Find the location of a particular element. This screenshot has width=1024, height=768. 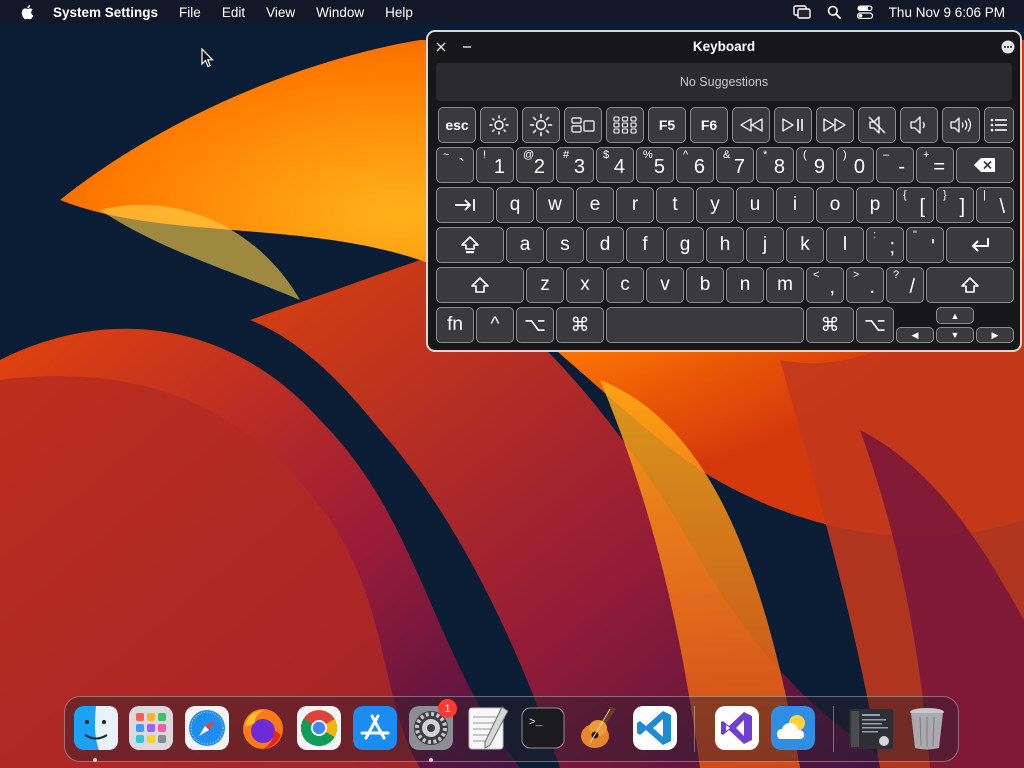

key-fast-forward is located at coordinates (835, 125).